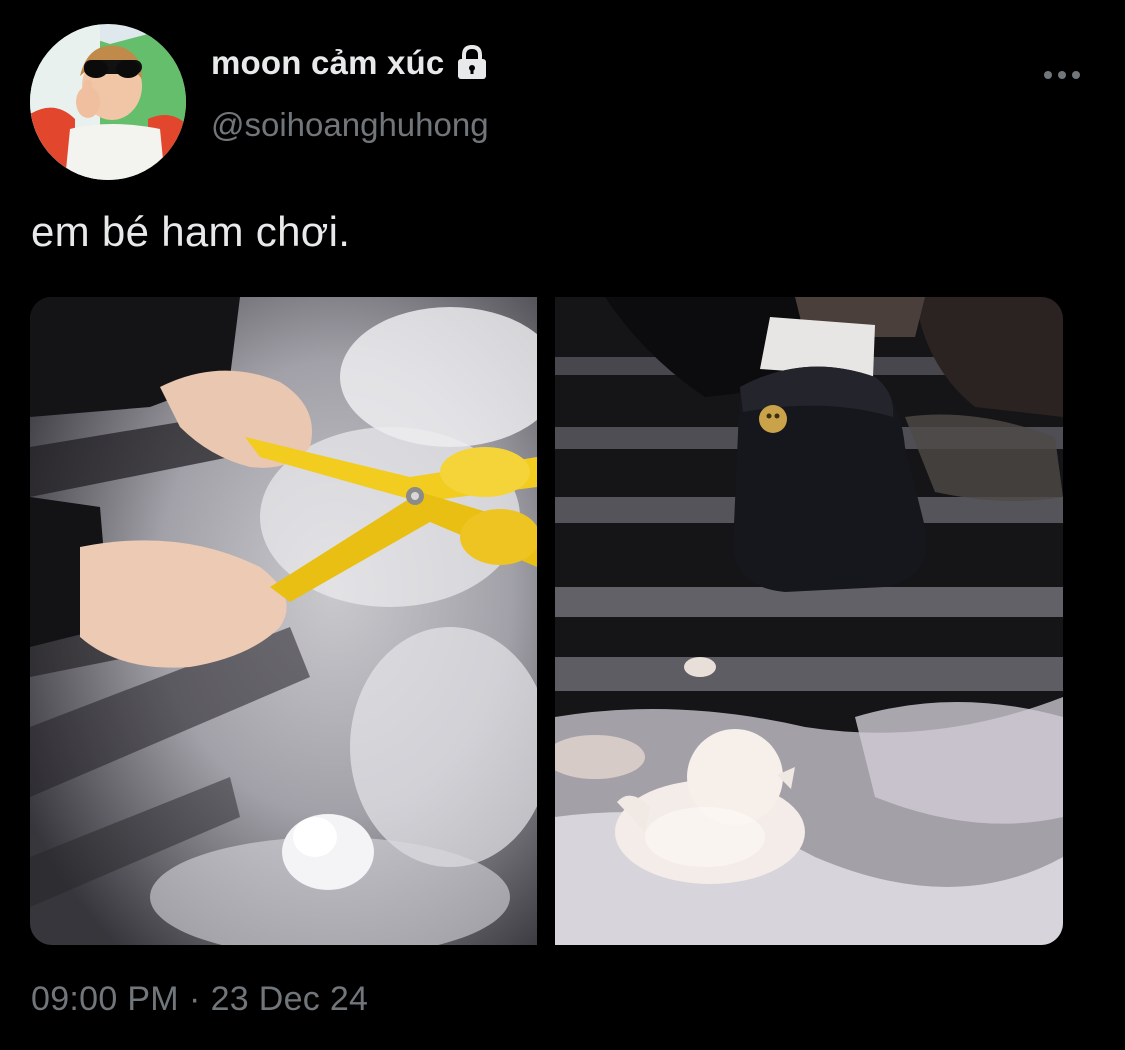 The image size is (1125, 1050). I want to click on avatar-image, so click(108, 102).